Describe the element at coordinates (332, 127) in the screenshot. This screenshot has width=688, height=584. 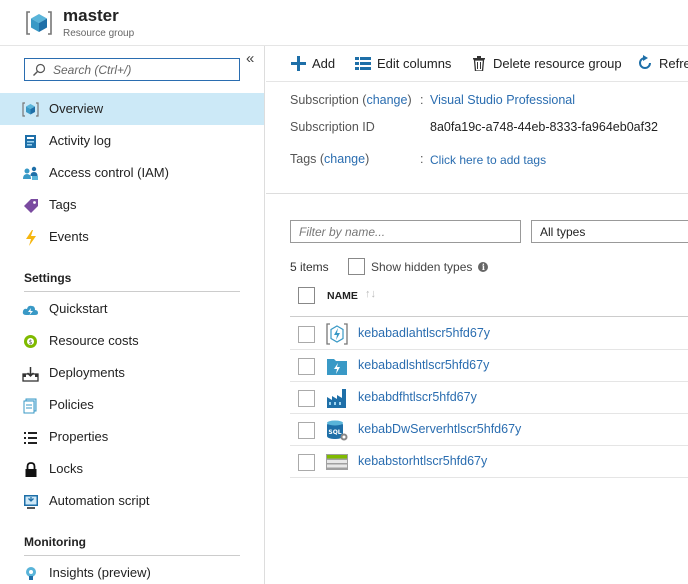
I see `subscription-id-label: Subscription ID` at that location.